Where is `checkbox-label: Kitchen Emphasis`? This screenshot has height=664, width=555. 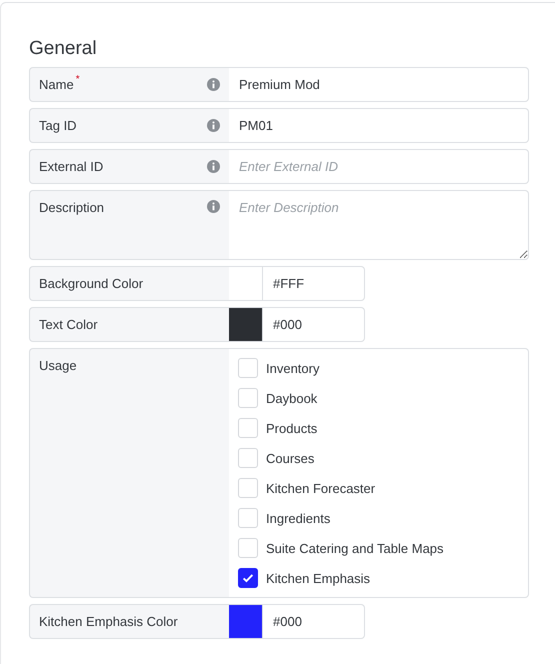
checkbox-label: Kitchen Emphasis is located at coordinates (318, 578).